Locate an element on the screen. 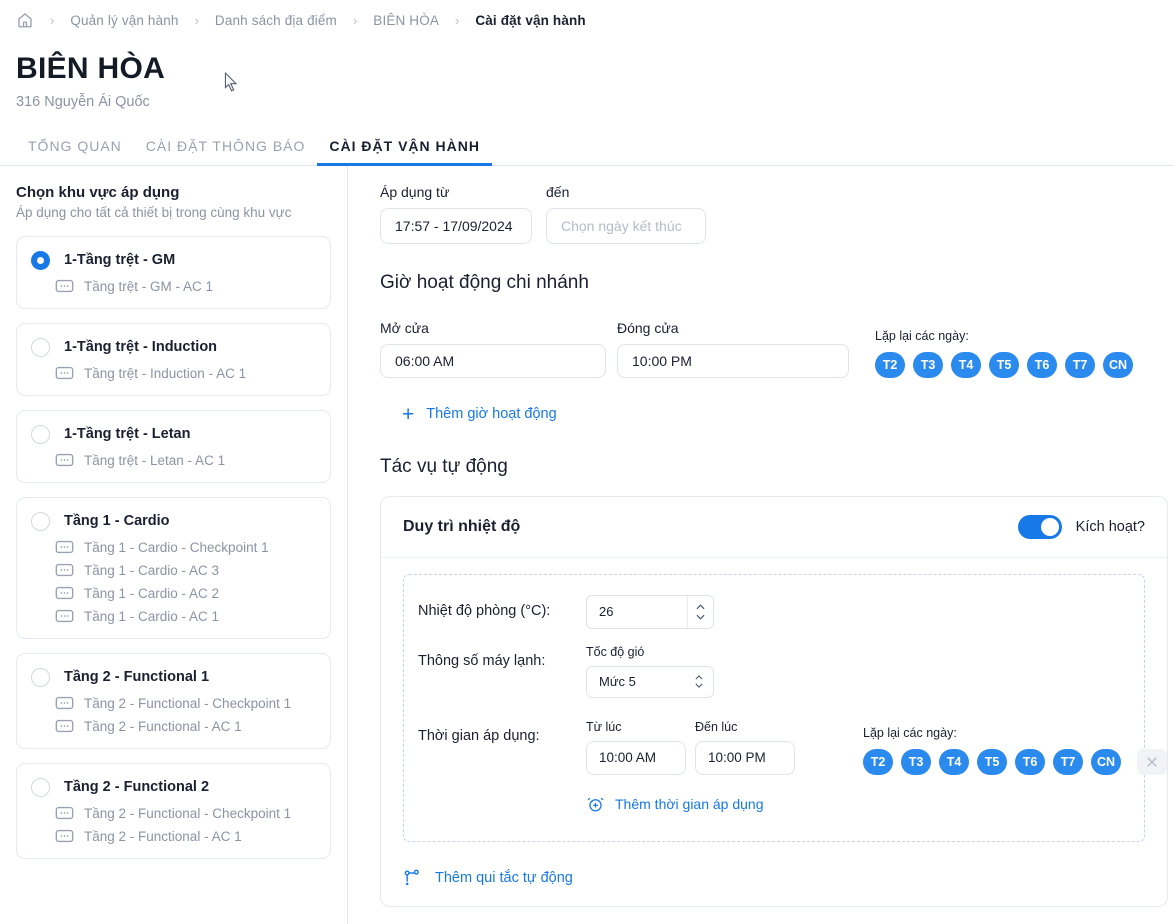  fan-speed-select: Mức 5 is located at coordinates (650, 681).